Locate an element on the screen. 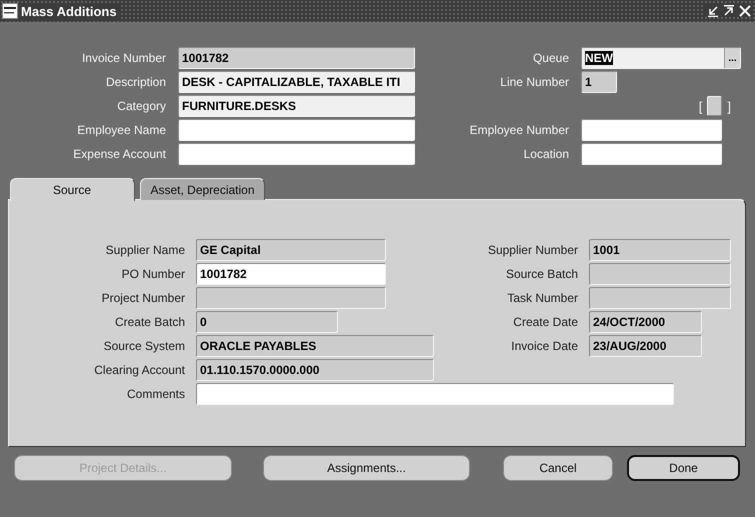 This screenshot has width=755, height=517. field-label: Location is located at coordinates (545, 154).